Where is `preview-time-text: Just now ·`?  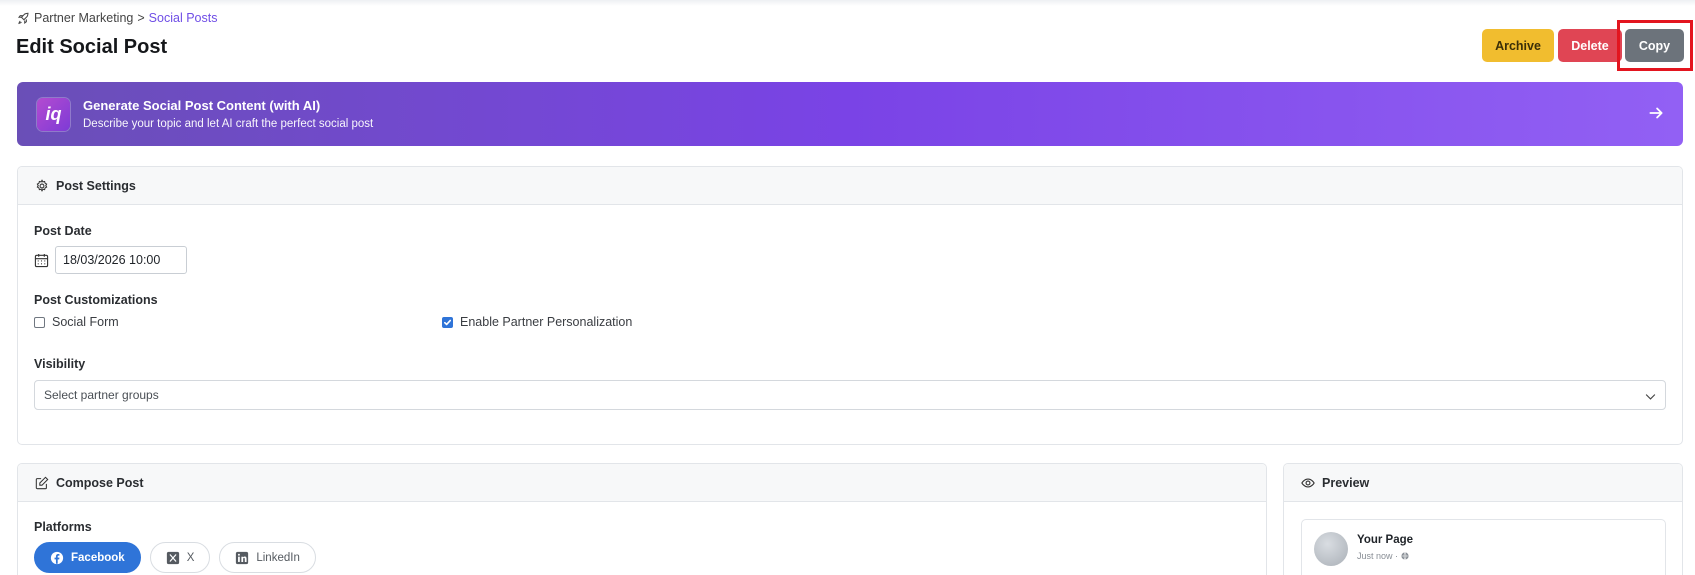 preview-time-text: Just now · is located at coordinates (1378, 556).